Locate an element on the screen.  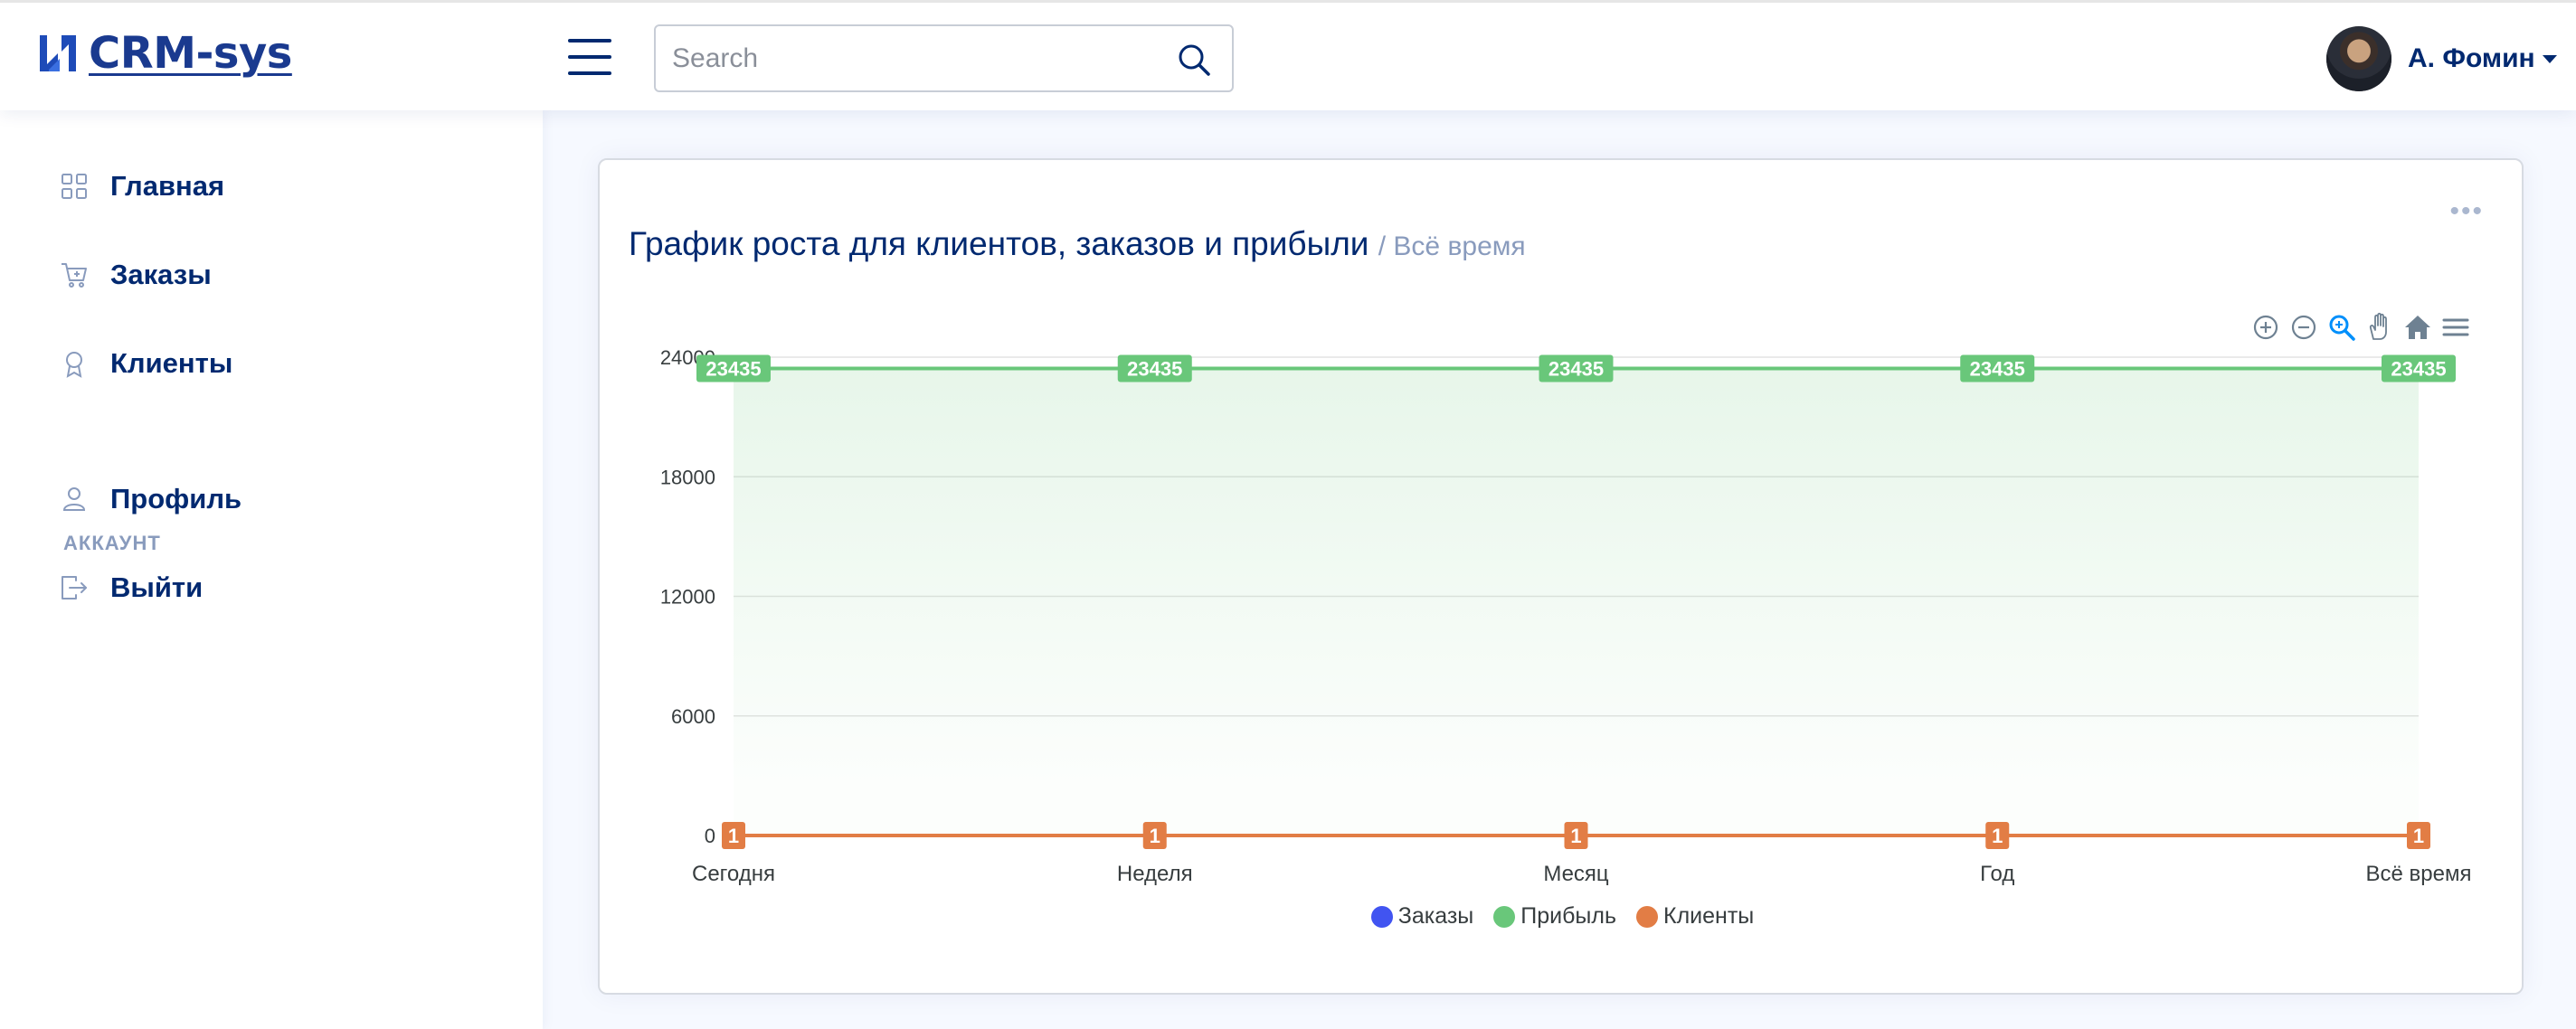
legend-item: Заказы is located at coordinates (1422, 916).